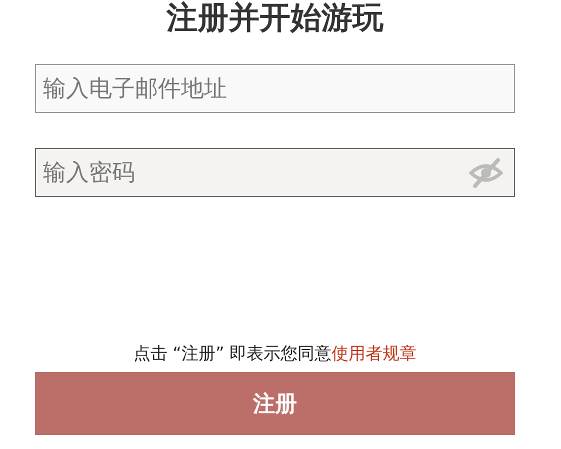  What do you see at coordinates (374, 354) in the screenshot?
I see `terms-link: 使用者规章` at bounding box center [374, 354].